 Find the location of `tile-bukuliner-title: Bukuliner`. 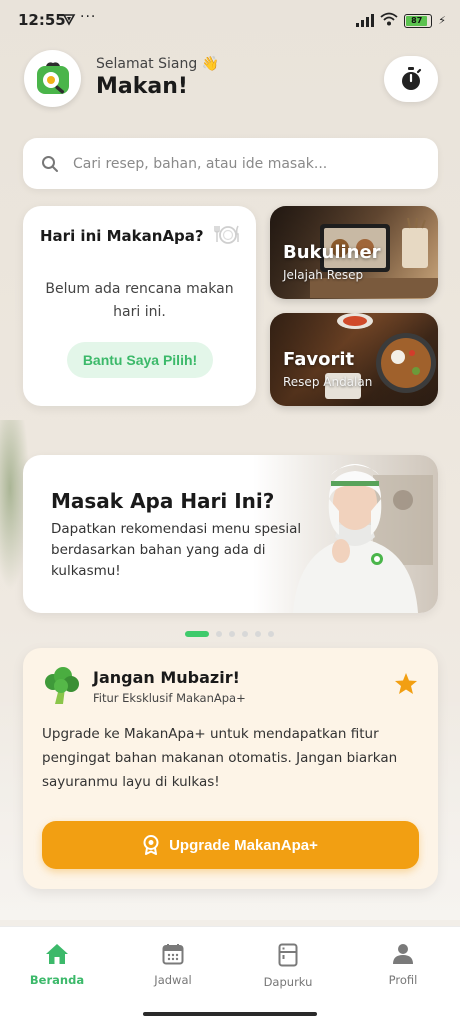

tile-bukuliner-title: Bukuliner is located at coordinates (332, 252).